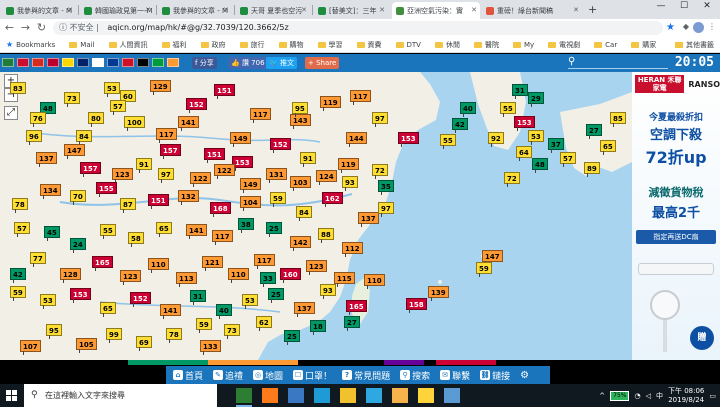  I want to click on aqi-station-marker: 85, so click(618, 119).